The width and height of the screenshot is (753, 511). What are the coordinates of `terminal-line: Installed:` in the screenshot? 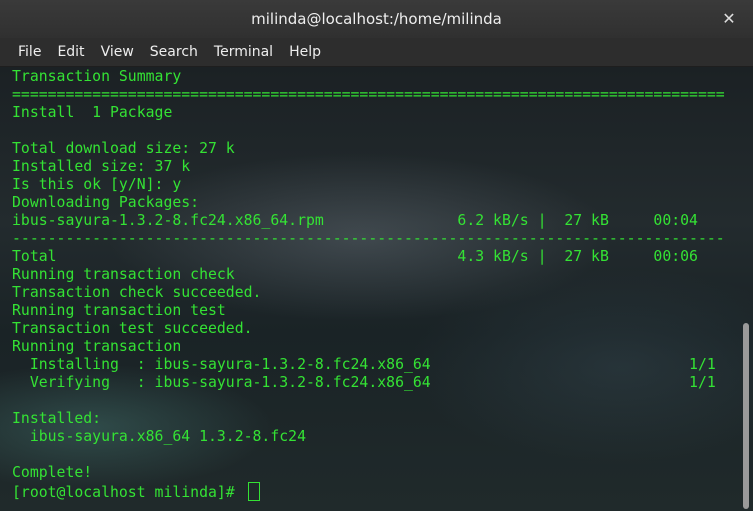 It's located at (57, 418).